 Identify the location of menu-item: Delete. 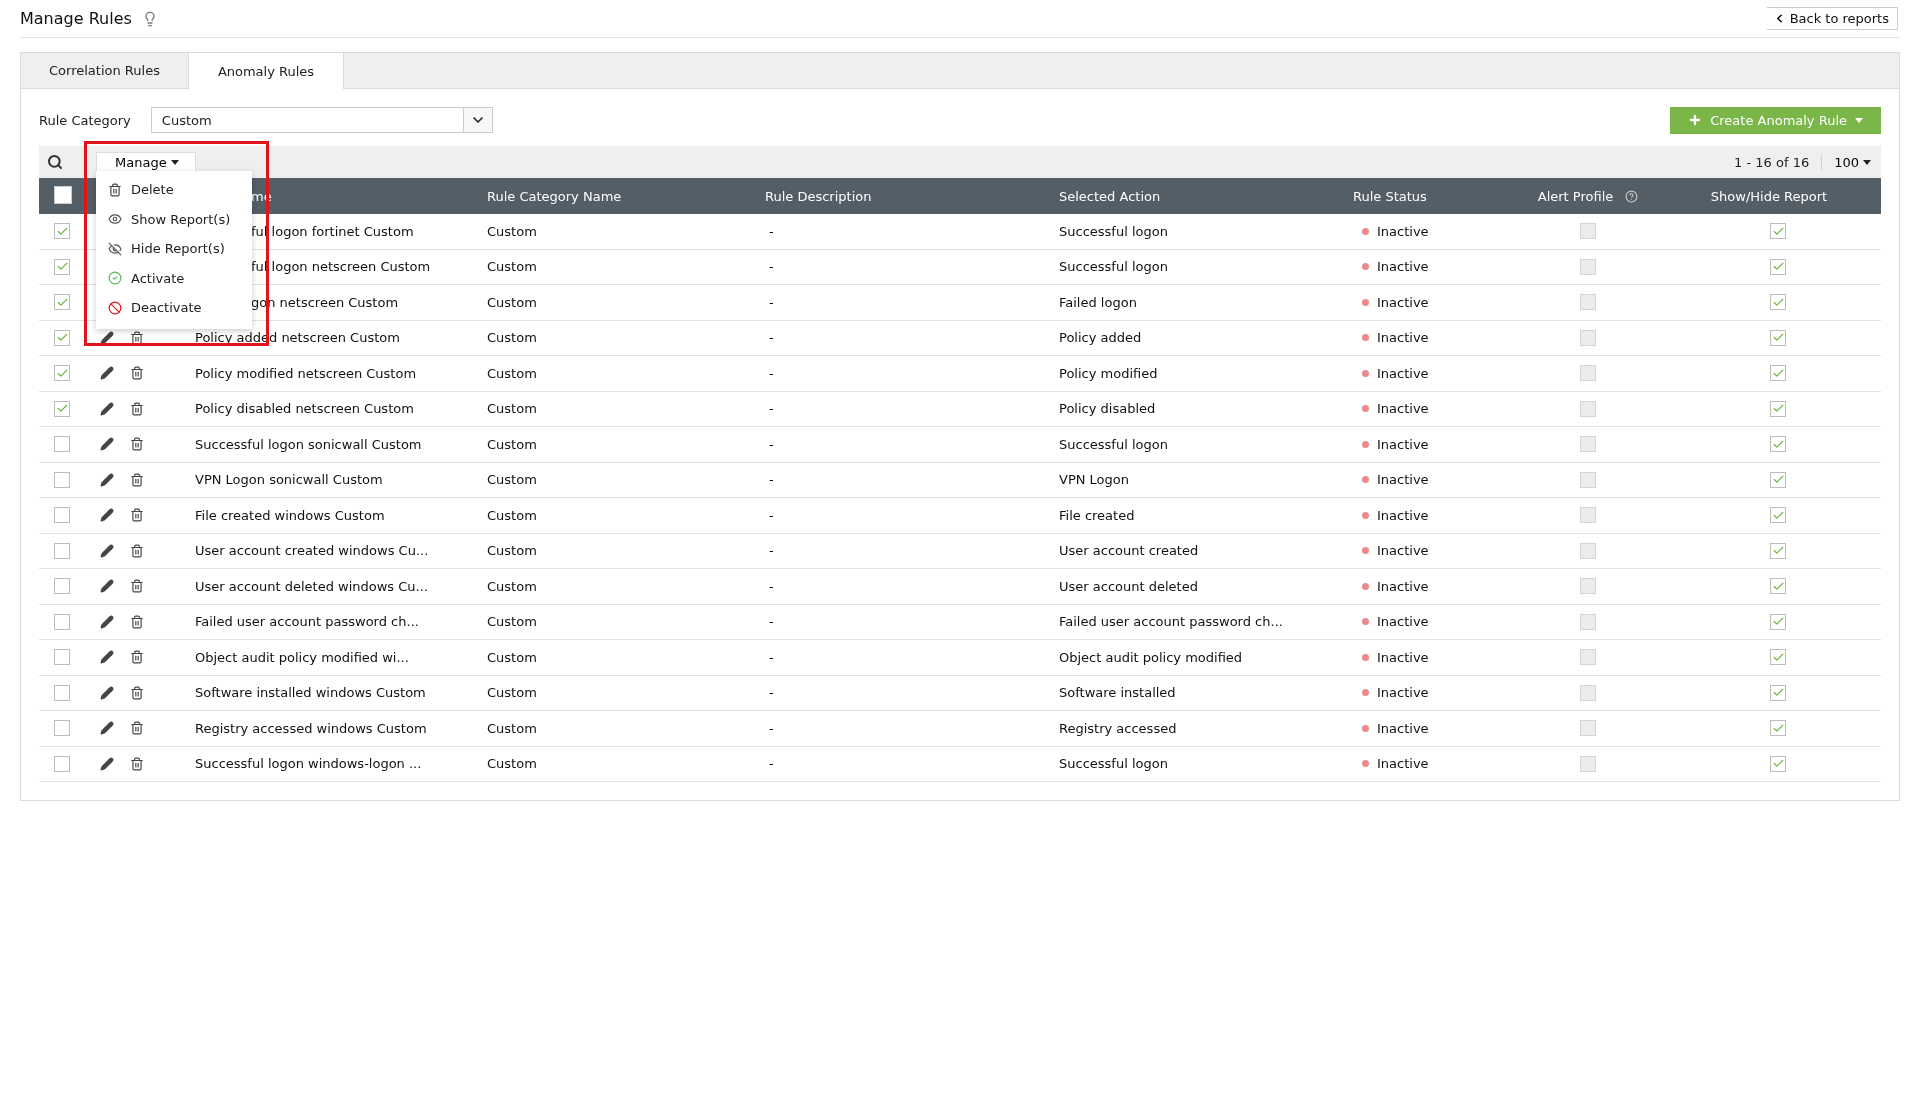
(174, 190).